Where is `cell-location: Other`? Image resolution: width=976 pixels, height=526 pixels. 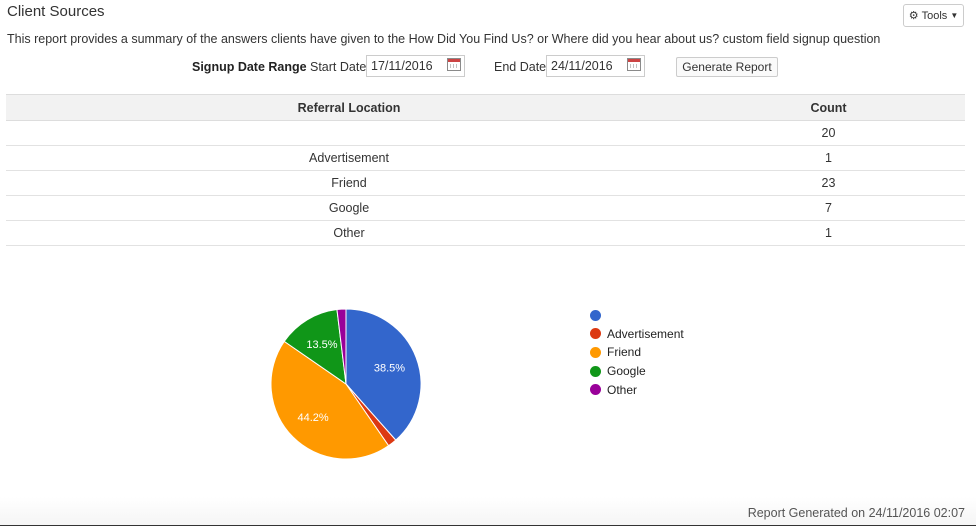
cell-location: Other is located at coordinates (349, 233).